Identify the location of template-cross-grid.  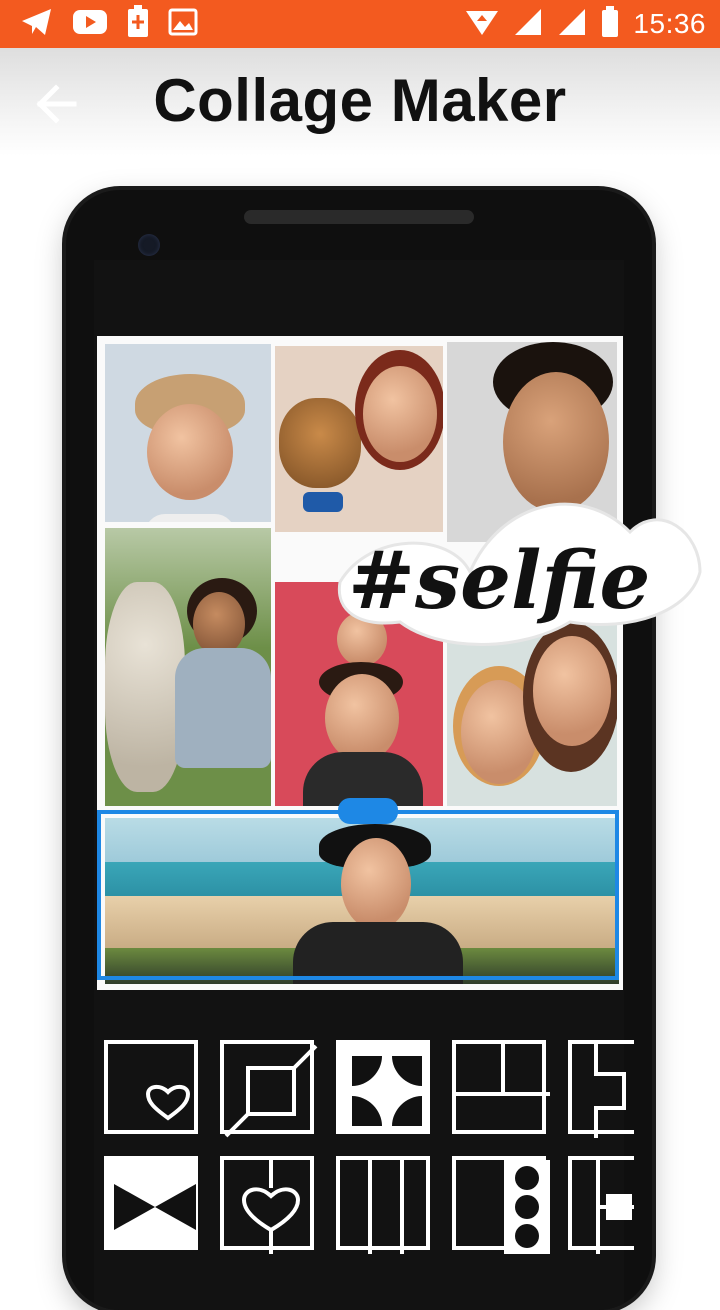
(601, 1205).